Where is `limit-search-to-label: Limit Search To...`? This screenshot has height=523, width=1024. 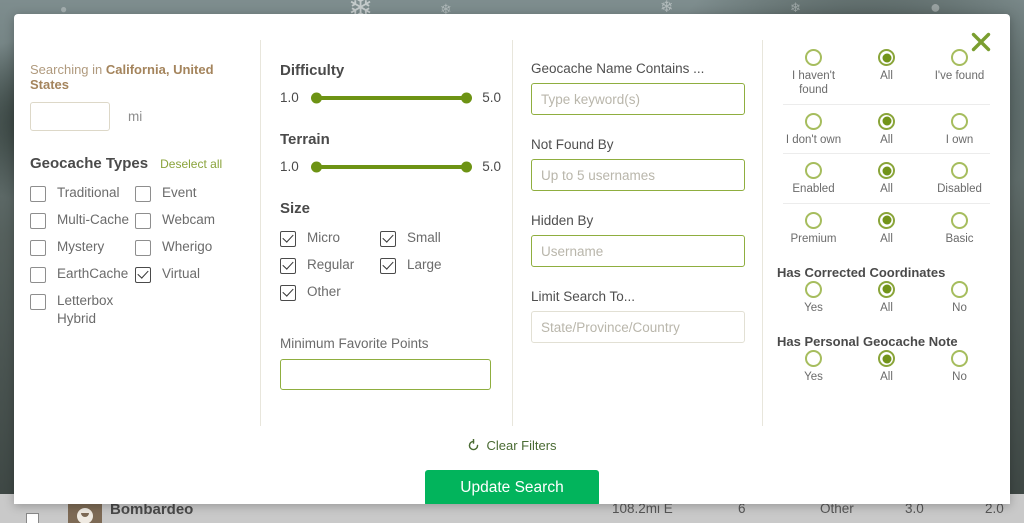
limit-search-to-label: Limit Search To... is located at coordinates (583, 296).